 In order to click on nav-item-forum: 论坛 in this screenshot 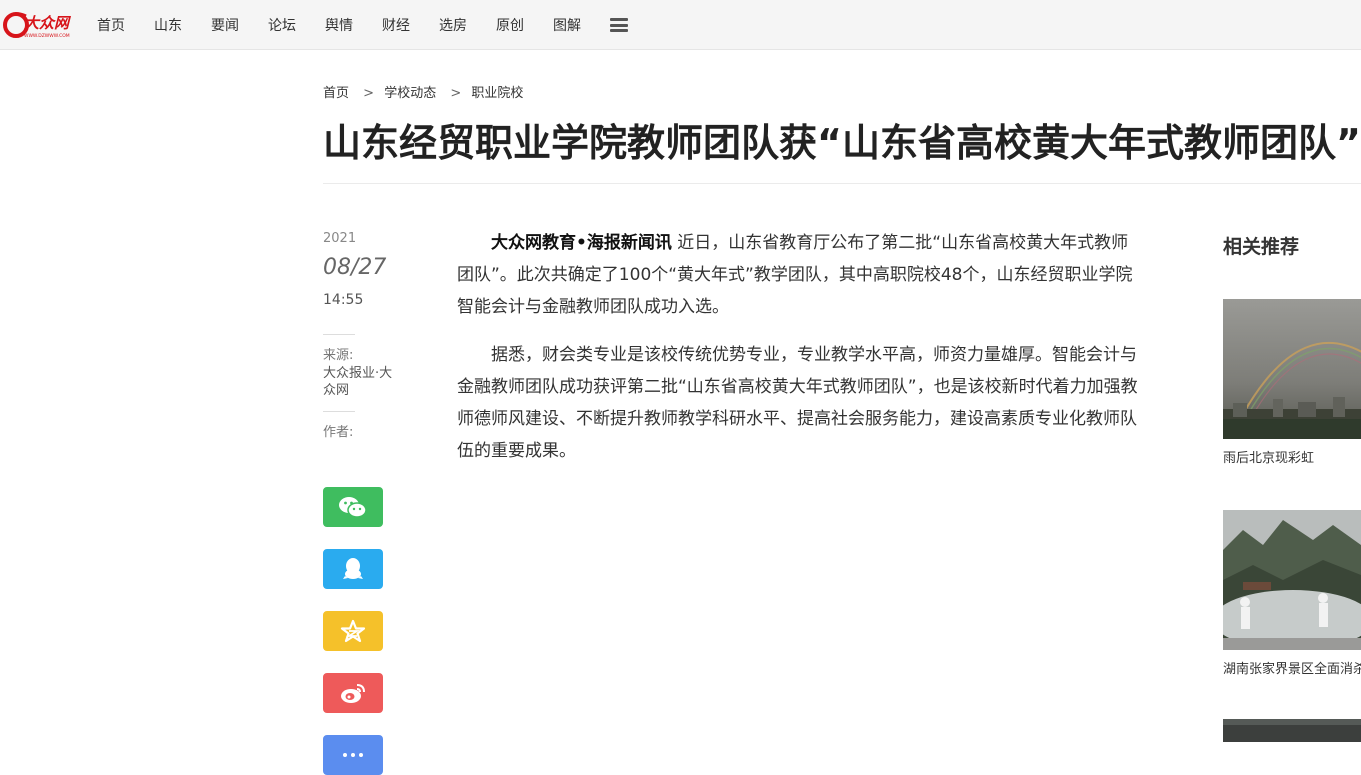, I will do `click(282, 25)`.